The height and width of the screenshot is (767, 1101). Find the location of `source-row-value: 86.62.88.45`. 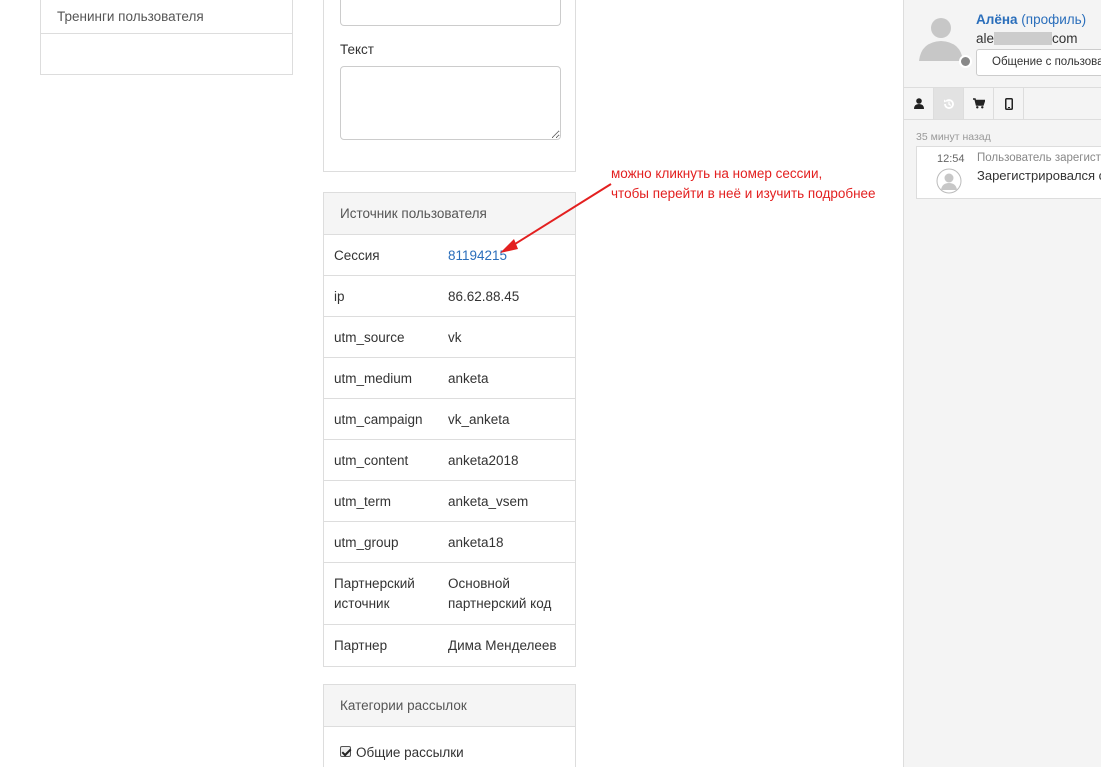

source-row-value: 86.62.88.45 is located at coordinates (484, 296).